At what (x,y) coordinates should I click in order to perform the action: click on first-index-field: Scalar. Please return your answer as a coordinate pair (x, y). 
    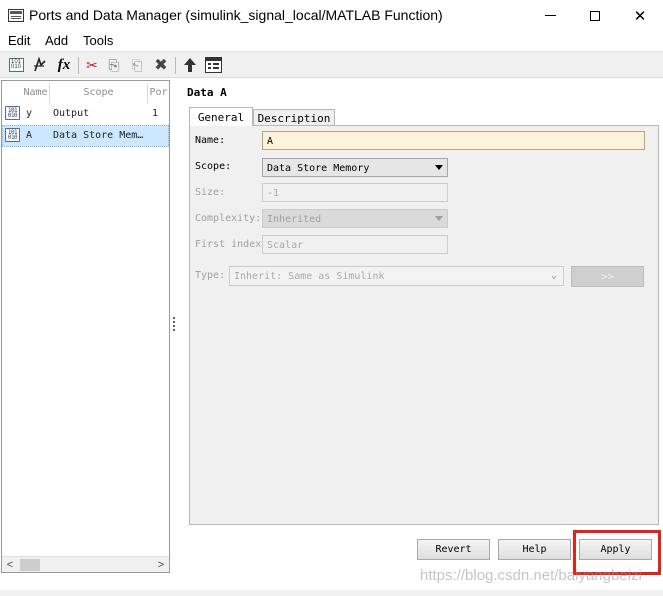
    Looking at the image, I should click on (355, 244).